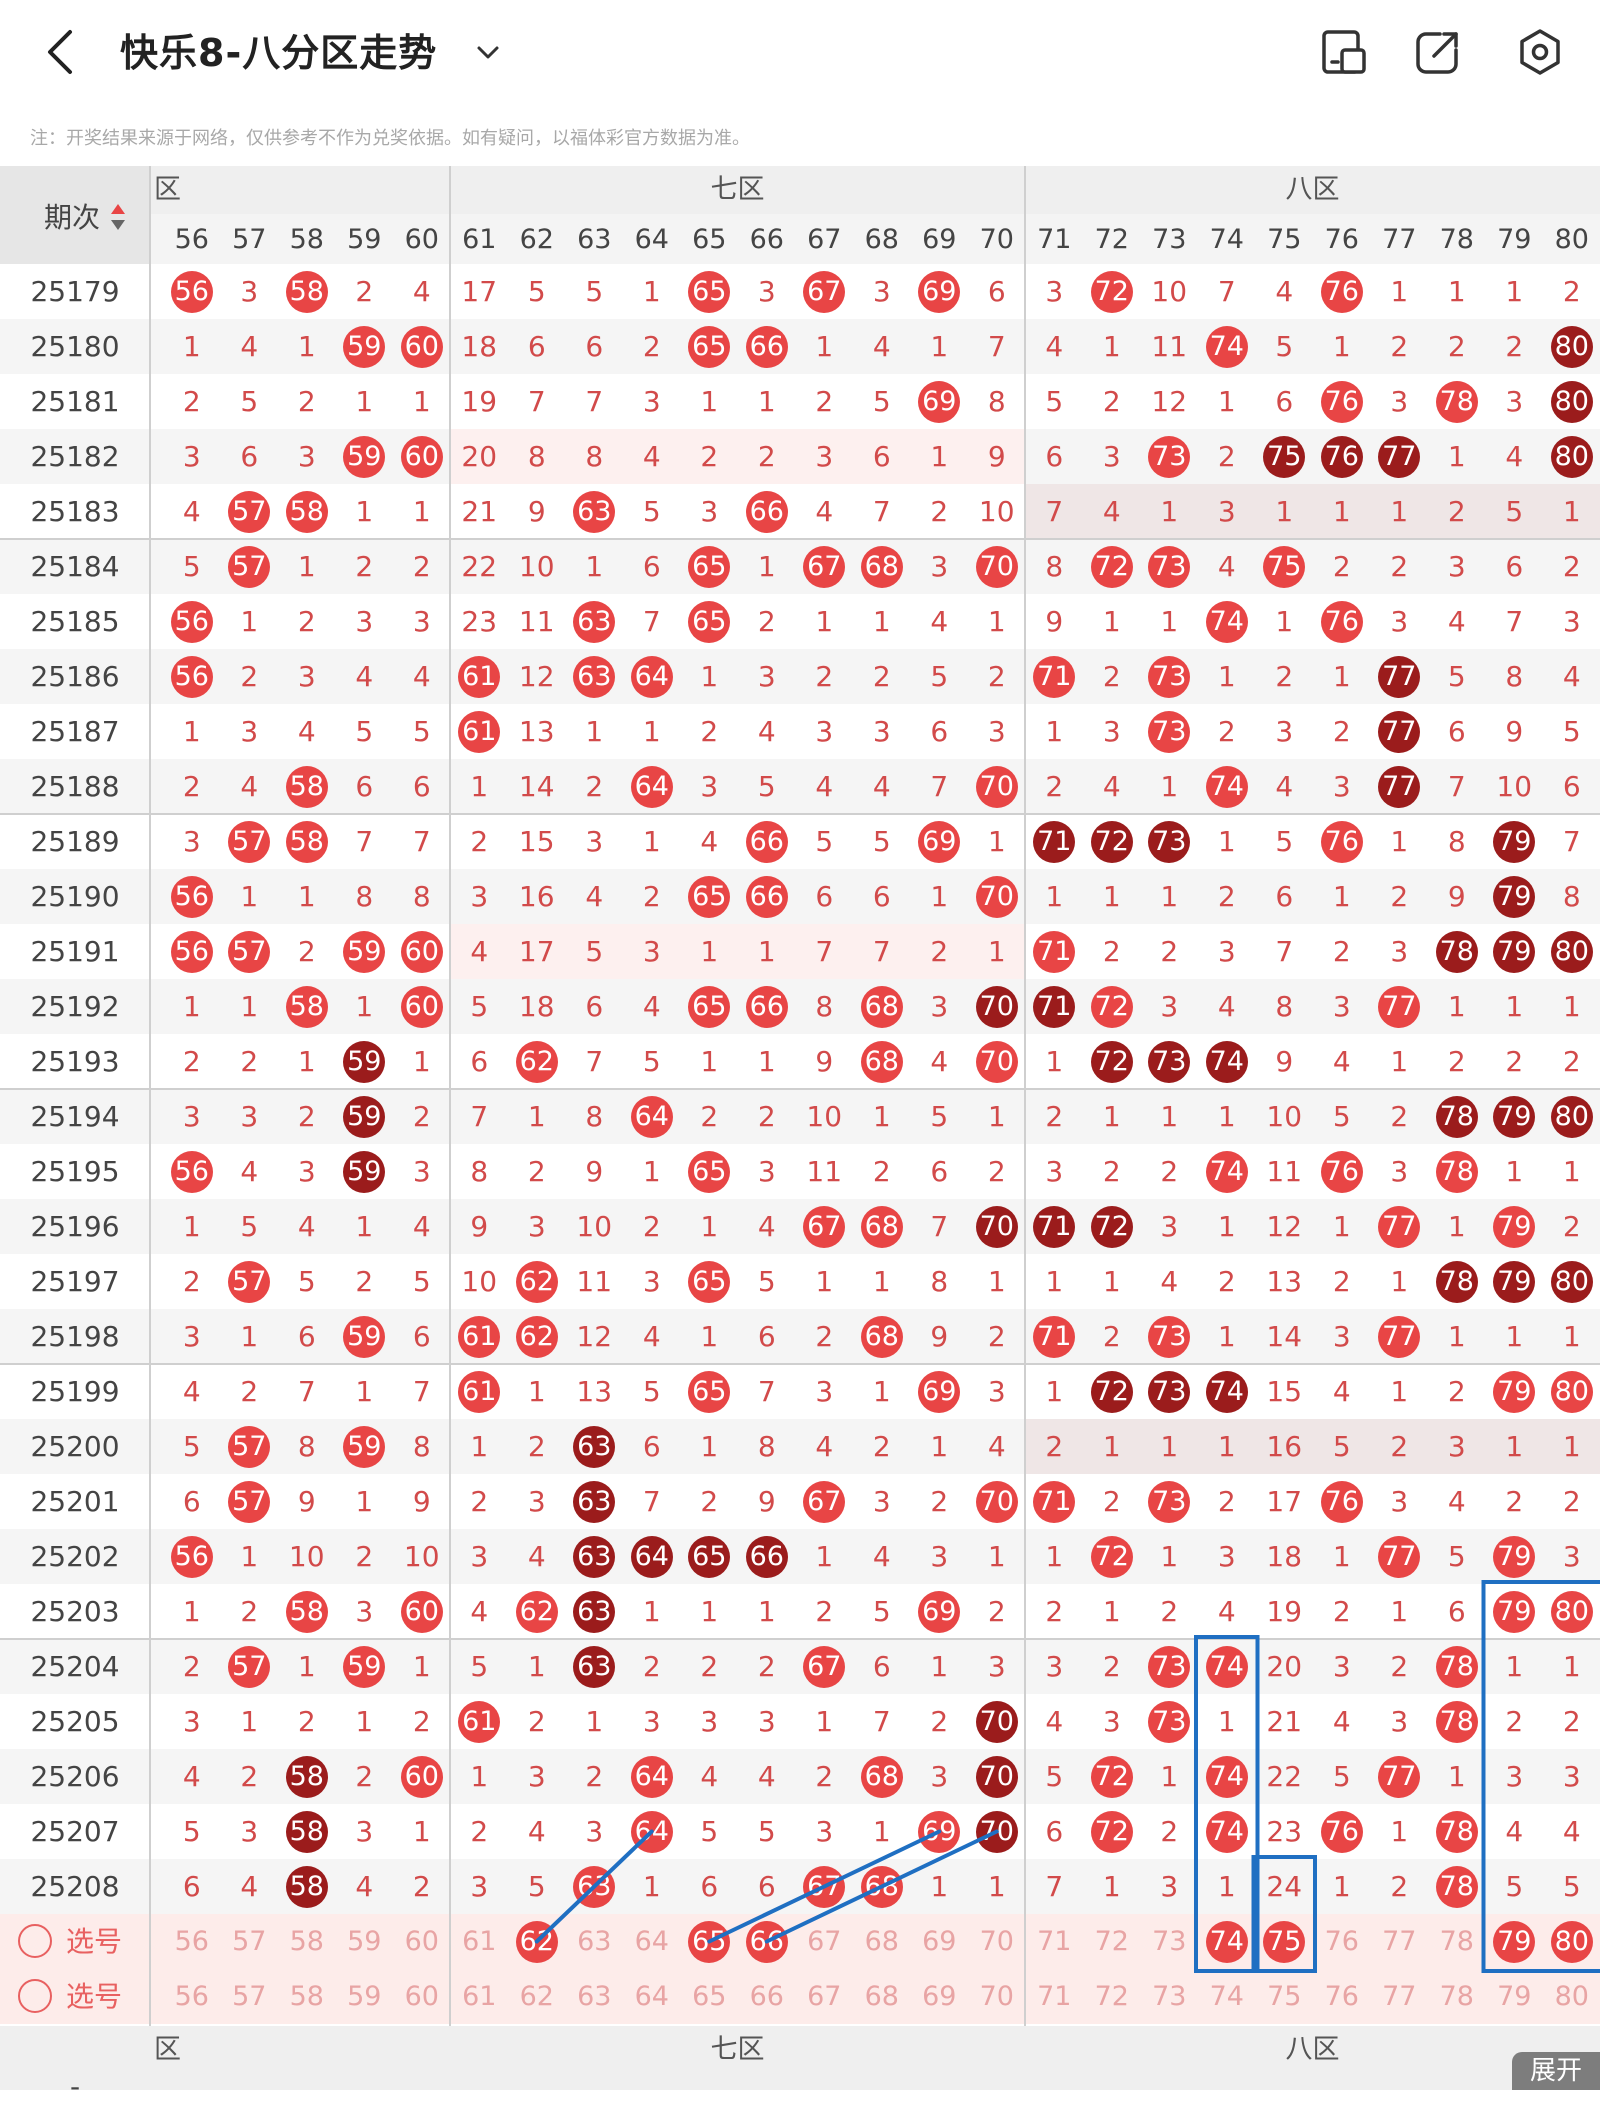 This screenshot has height=2103, width=1600. What do you see at coordinates (278, 49) in the screenshot?
I see `page-title: 快乐8-八分区走势` at bounding box center [278, 49].